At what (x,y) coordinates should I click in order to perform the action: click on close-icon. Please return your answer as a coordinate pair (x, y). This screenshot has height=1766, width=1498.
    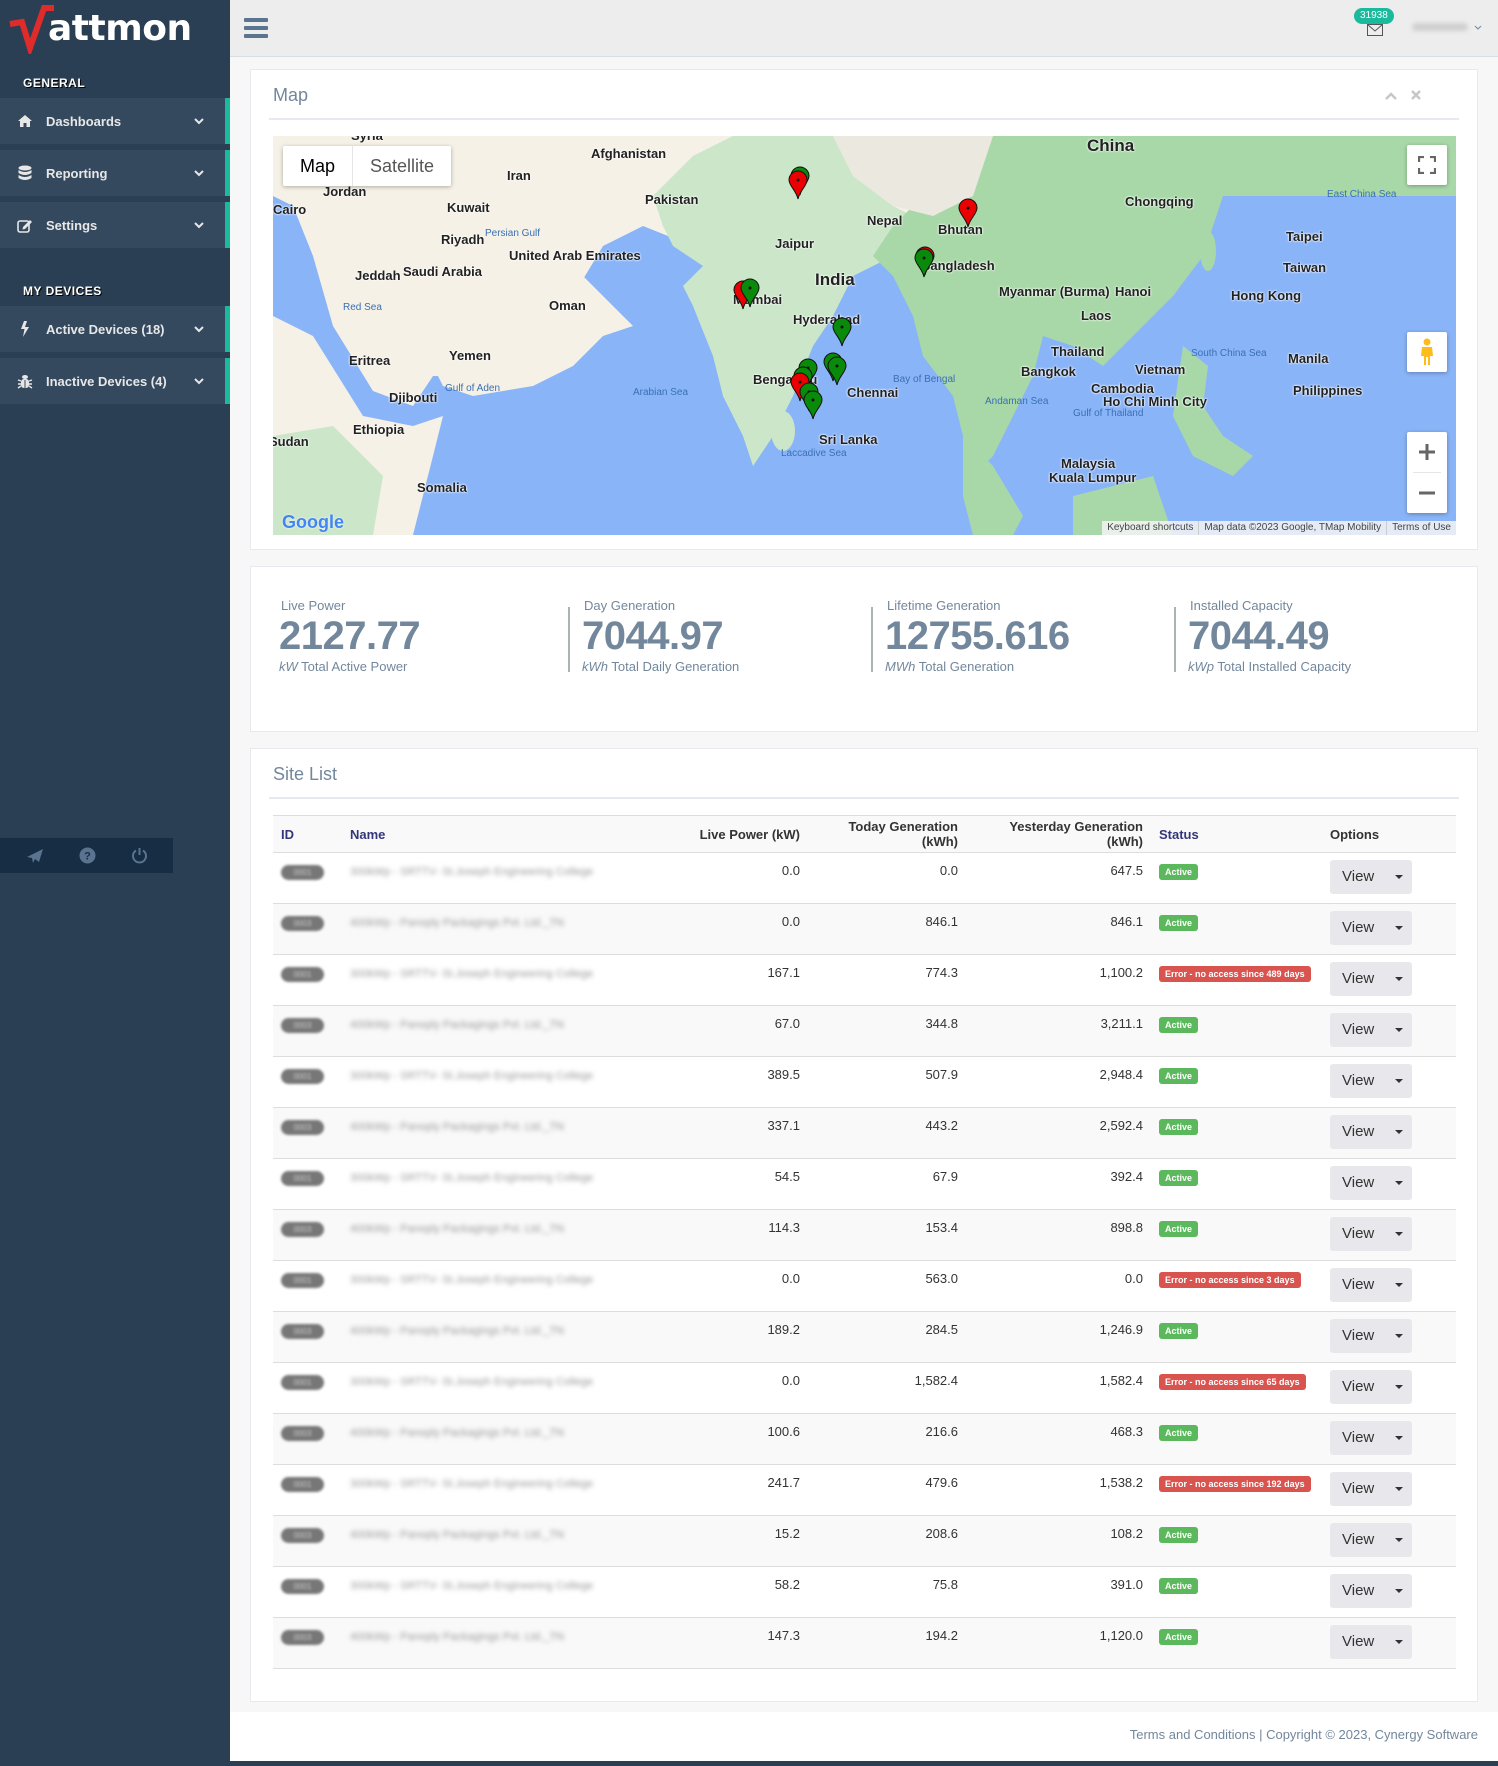
    Looking at the image, I should click on (1416, 95).